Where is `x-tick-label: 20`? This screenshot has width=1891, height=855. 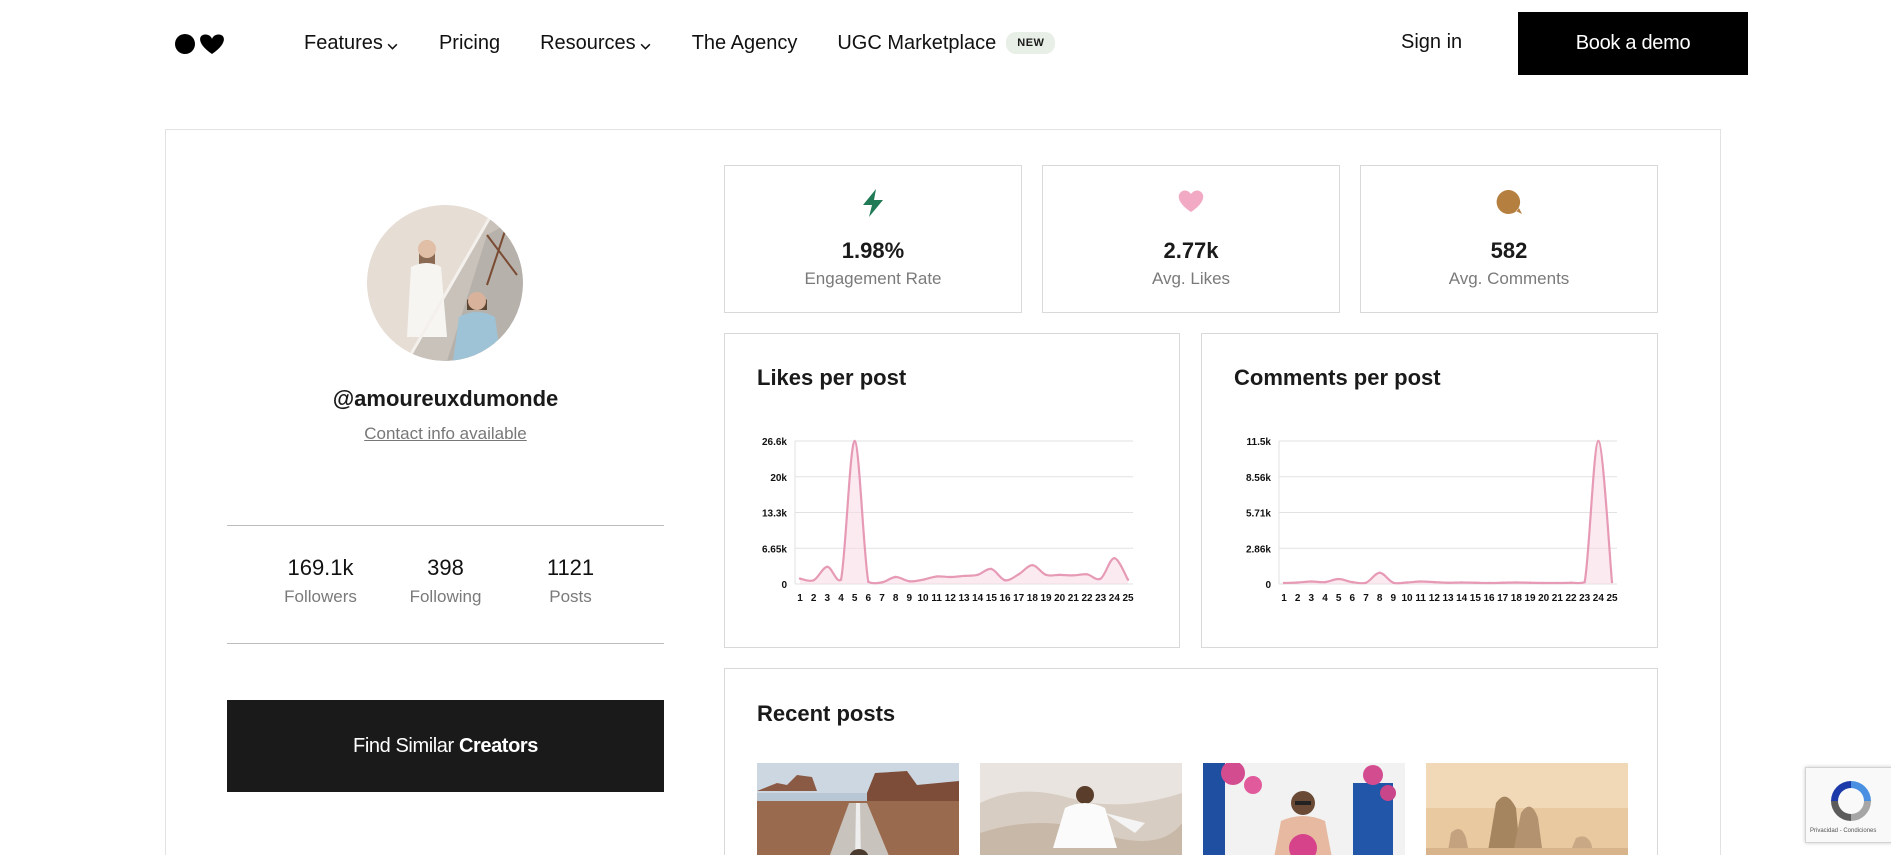
x-tick-label: 20 is located at coordinates (1060, 598).